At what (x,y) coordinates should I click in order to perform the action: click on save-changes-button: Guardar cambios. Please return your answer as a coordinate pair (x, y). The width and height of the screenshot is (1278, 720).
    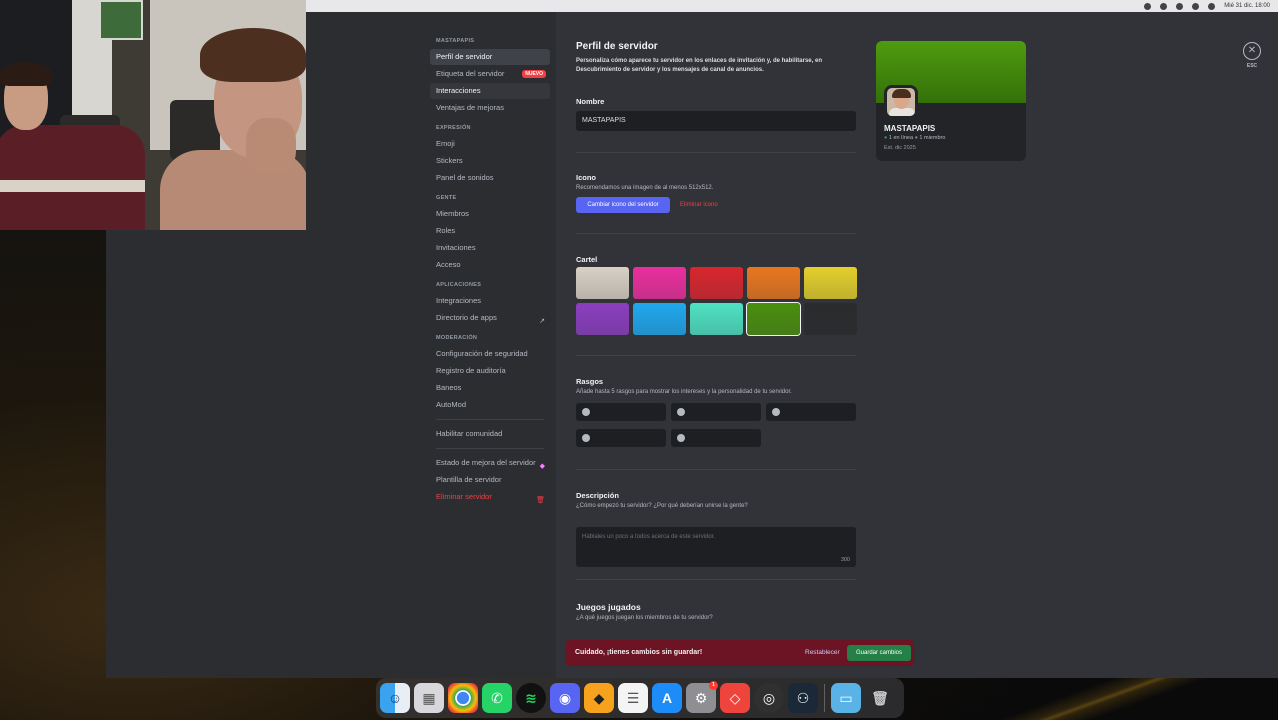
    Looking at the image, I should click on (879, 653).